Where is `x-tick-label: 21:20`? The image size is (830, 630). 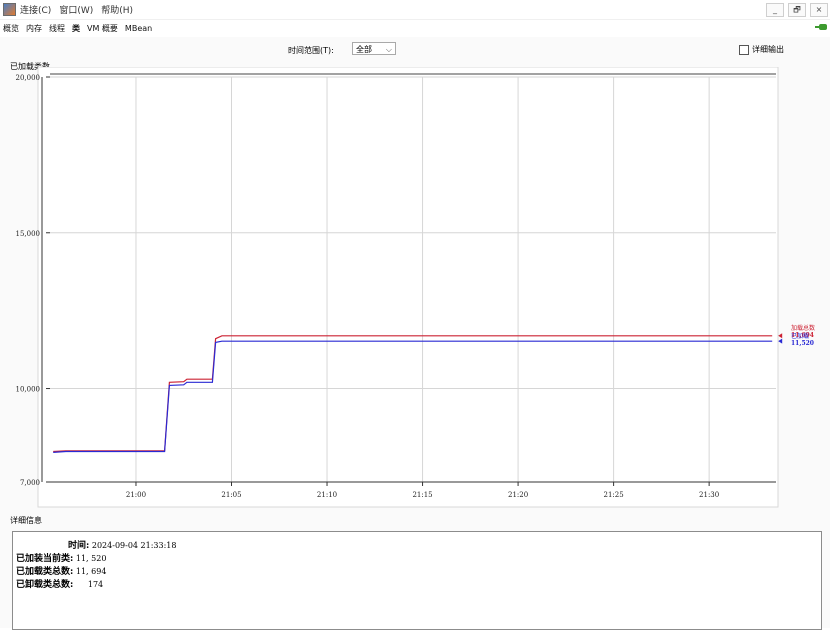
x-tick-label: 21:20 is located at coordinates (518, 495).